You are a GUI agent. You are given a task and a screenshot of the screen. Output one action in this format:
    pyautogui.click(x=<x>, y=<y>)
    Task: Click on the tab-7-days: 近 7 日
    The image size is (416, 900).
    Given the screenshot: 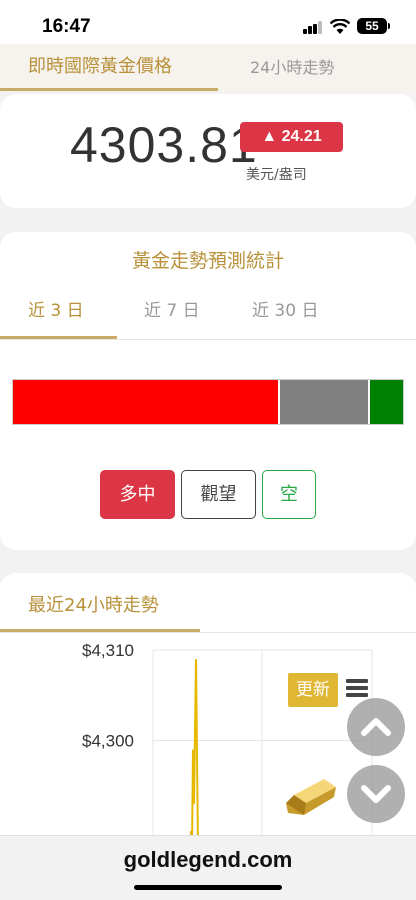 What is the action you would take?
    pyautogui.click(x=172, y=308)
    